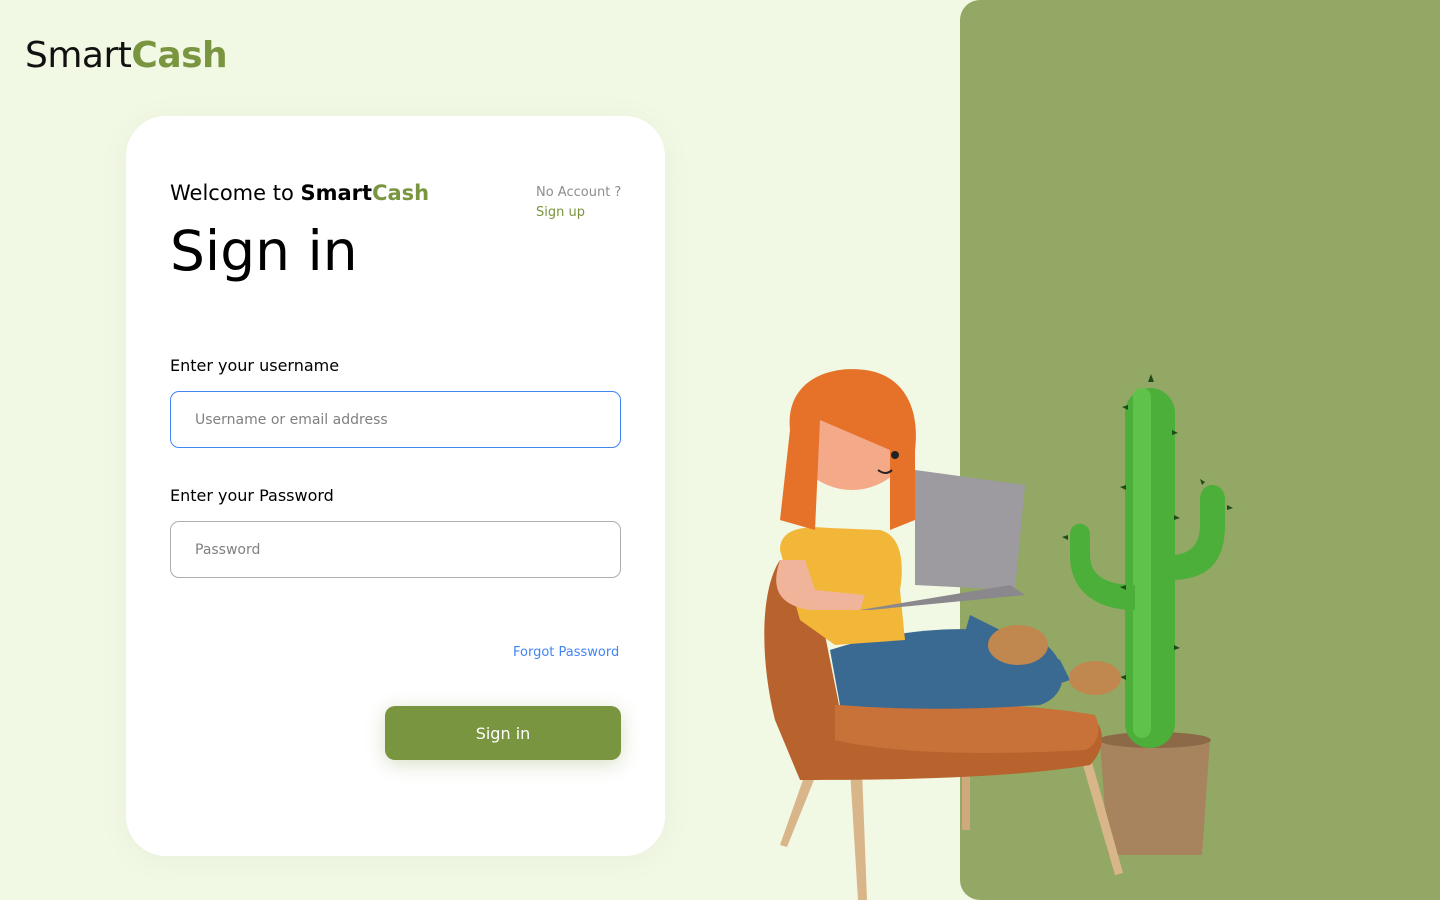 This screenshot has height=900, width=1440. Describe the element at coordinates (503, 733) in the screenshot. I see `signin-button: Sign in` at that location.